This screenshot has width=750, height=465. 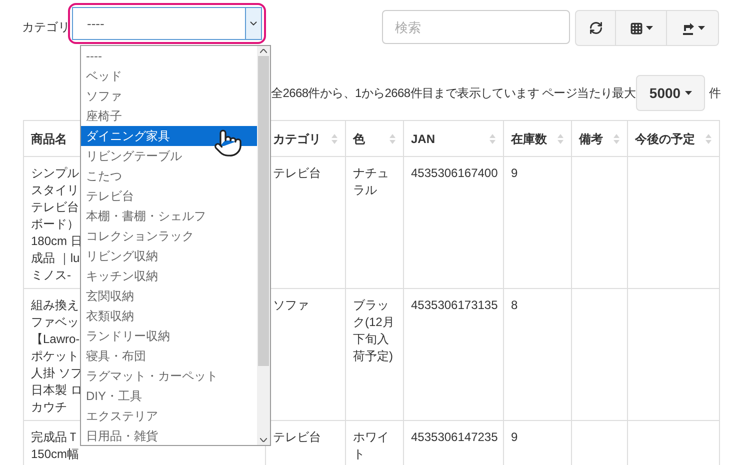 What do you see at coordinates (169, 316) in the screenshot?
I see `dropdown-option: 衣類収納` at bounding box center [169, 316].